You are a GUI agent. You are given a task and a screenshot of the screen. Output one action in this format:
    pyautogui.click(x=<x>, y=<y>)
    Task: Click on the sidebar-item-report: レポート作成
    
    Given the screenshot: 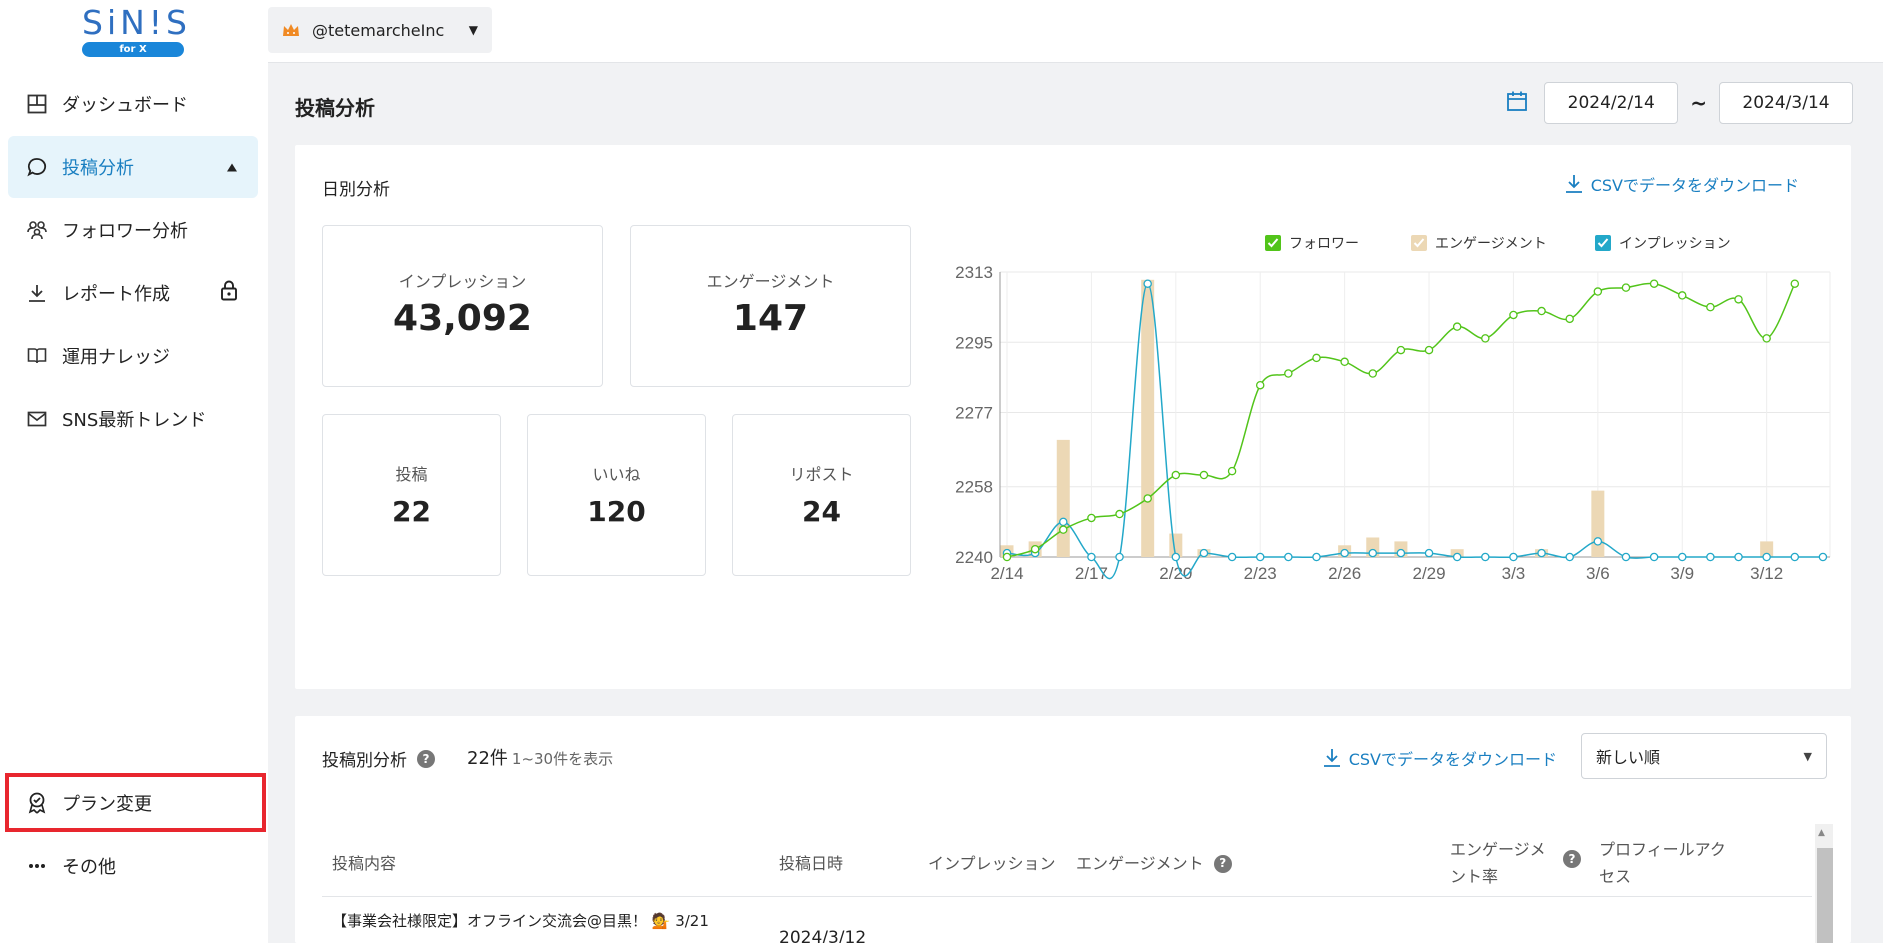 What is the action you would take?
    pyautogui.click(x=133, y=293)
    